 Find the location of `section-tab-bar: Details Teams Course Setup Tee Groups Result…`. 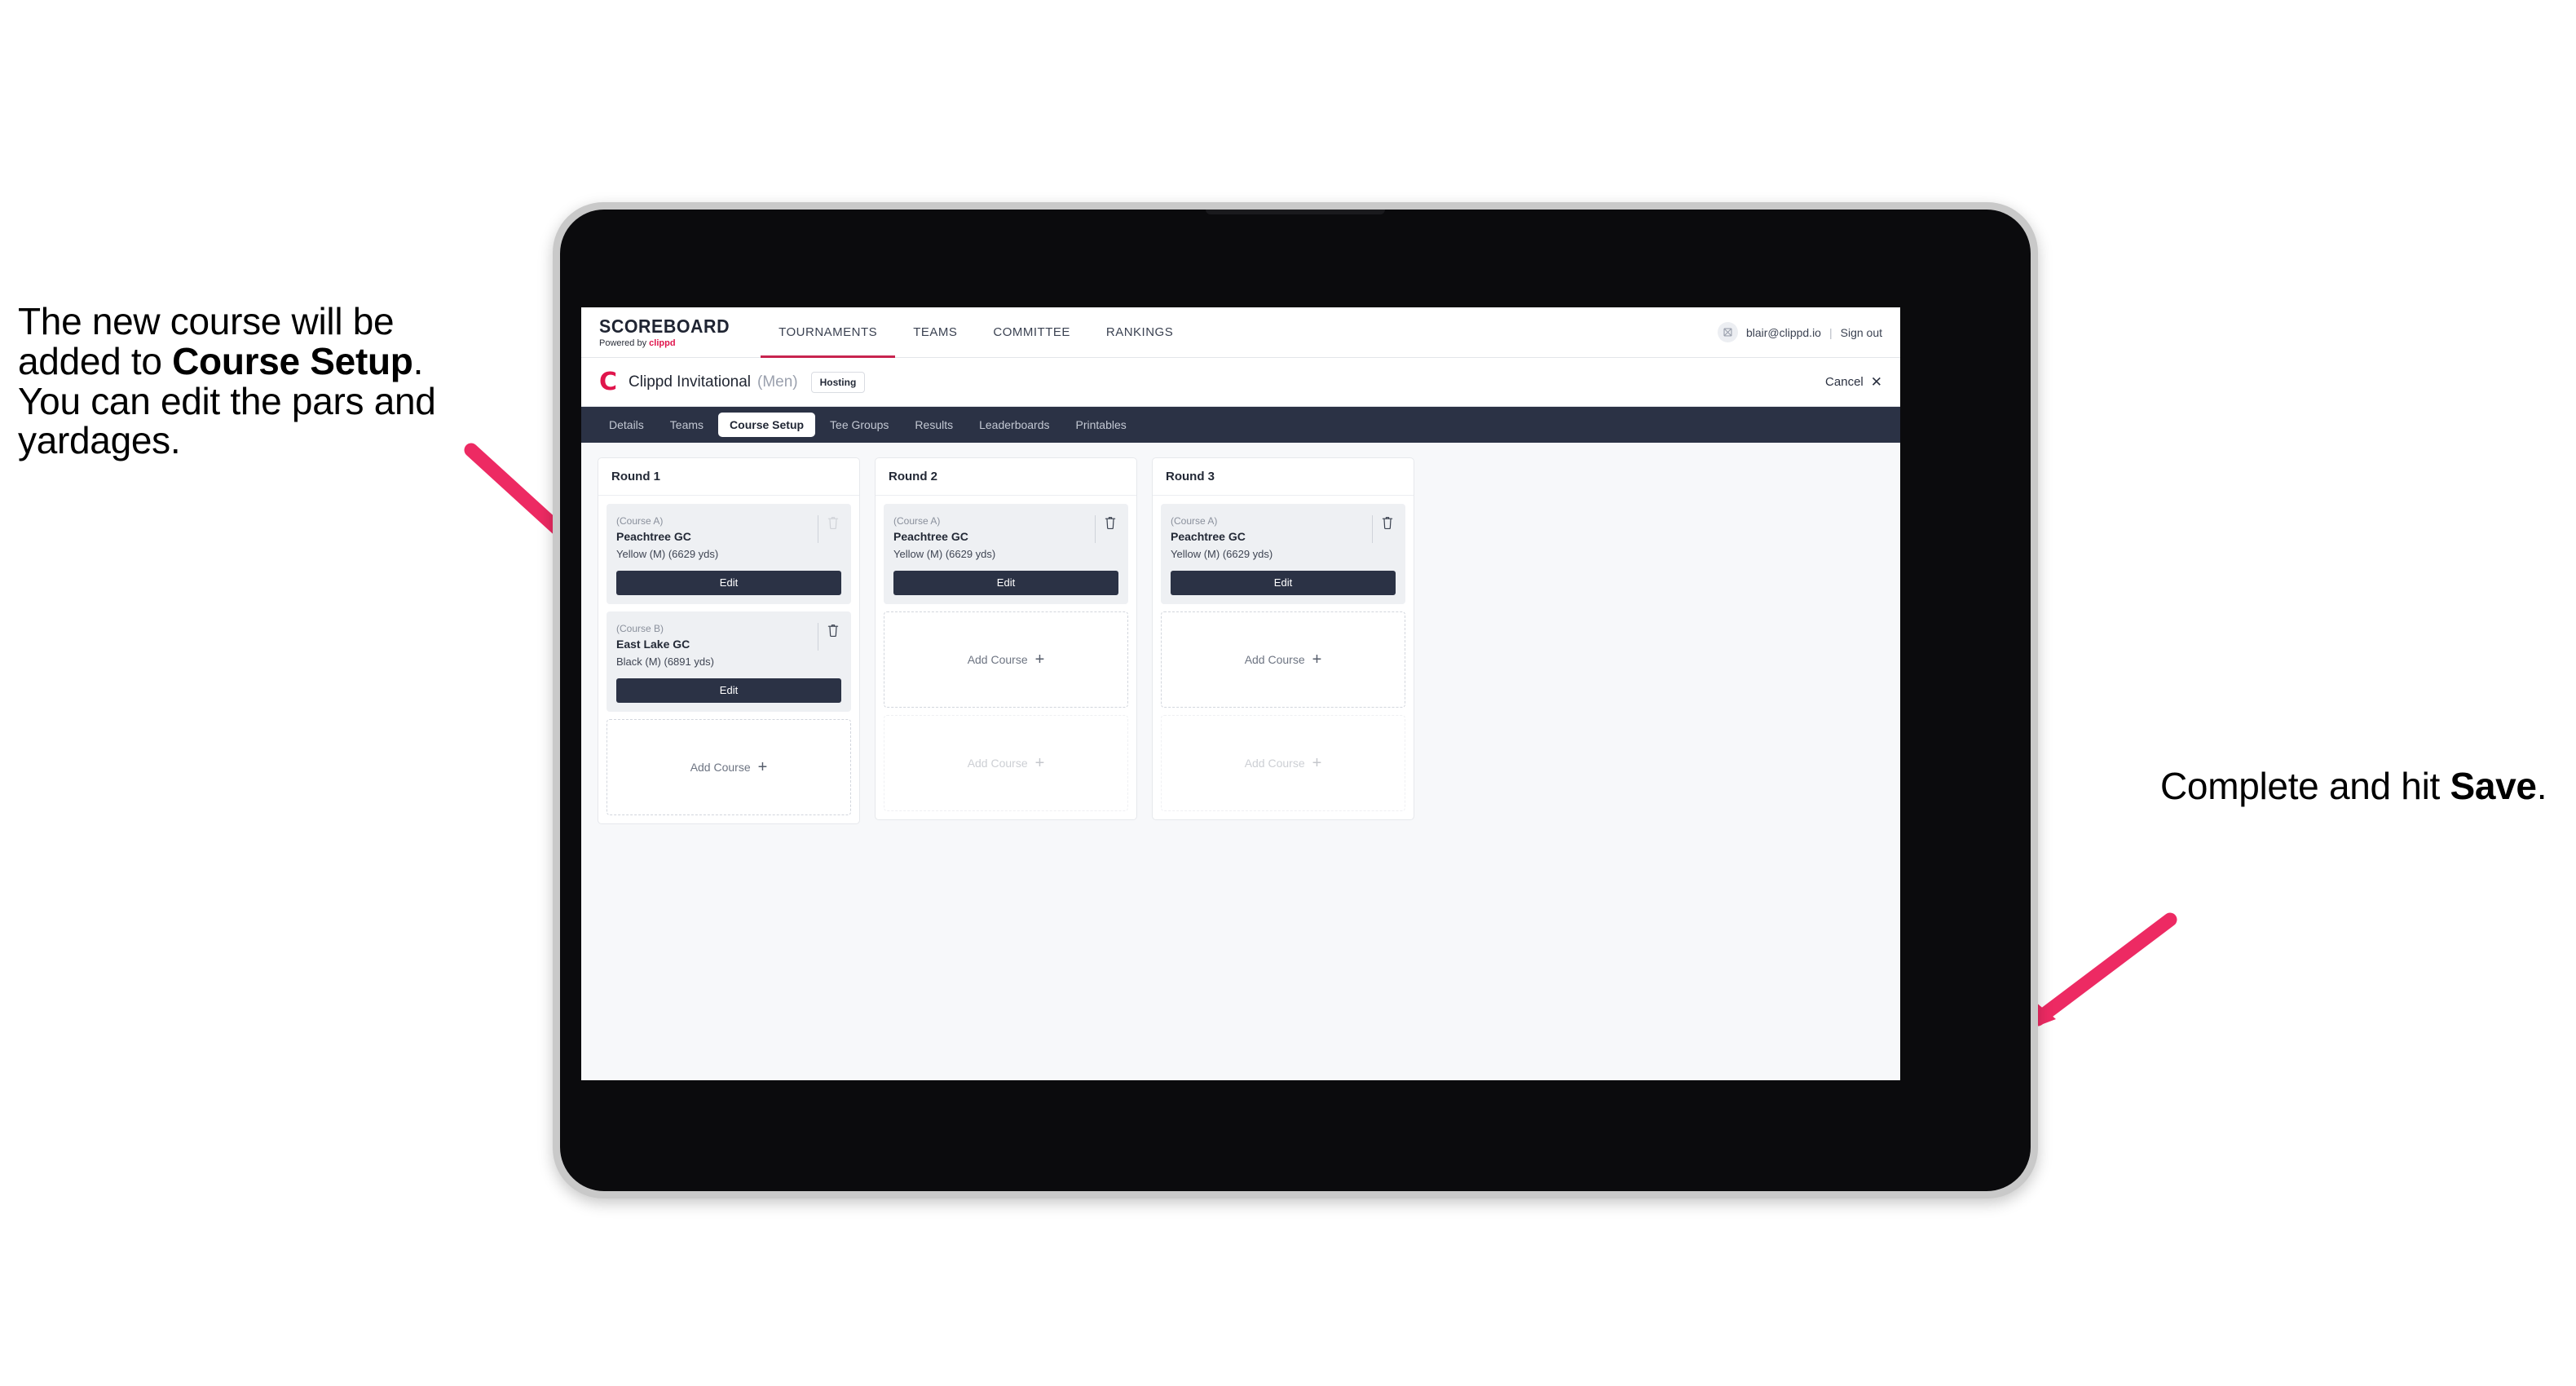

section-tab-bar: Details Teams Course Setup Tee Groups Result… is located at coordinates (1240, 425).